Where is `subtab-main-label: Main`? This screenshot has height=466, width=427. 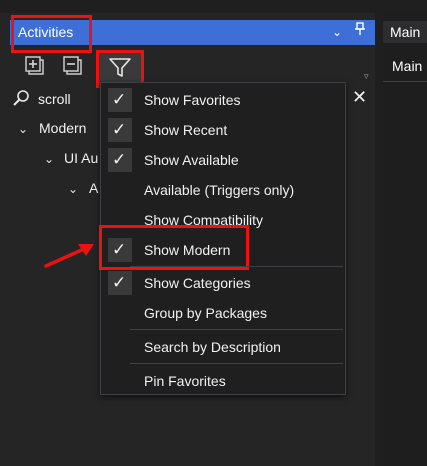 subtab-main-label: Main is located at coordinates (407, 66).